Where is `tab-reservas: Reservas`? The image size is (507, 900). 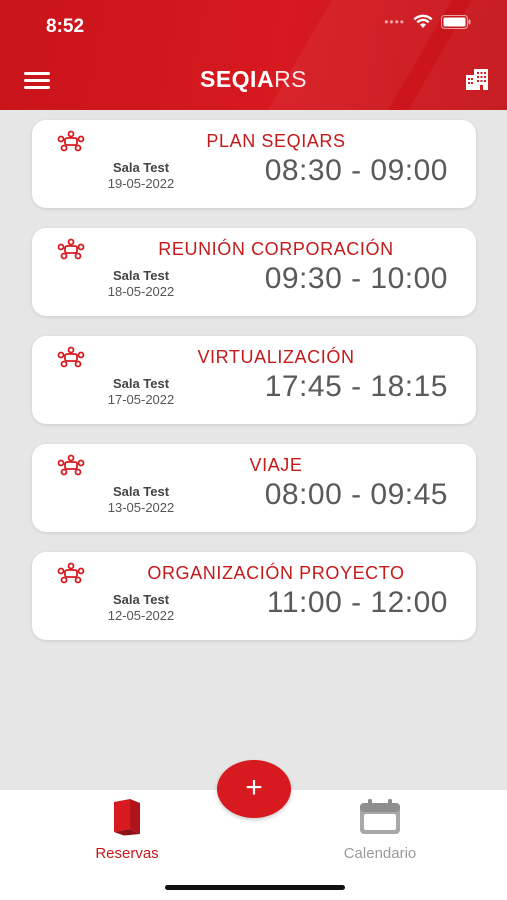
tab-reservas: Reservas is located at coordinates (127, 830).